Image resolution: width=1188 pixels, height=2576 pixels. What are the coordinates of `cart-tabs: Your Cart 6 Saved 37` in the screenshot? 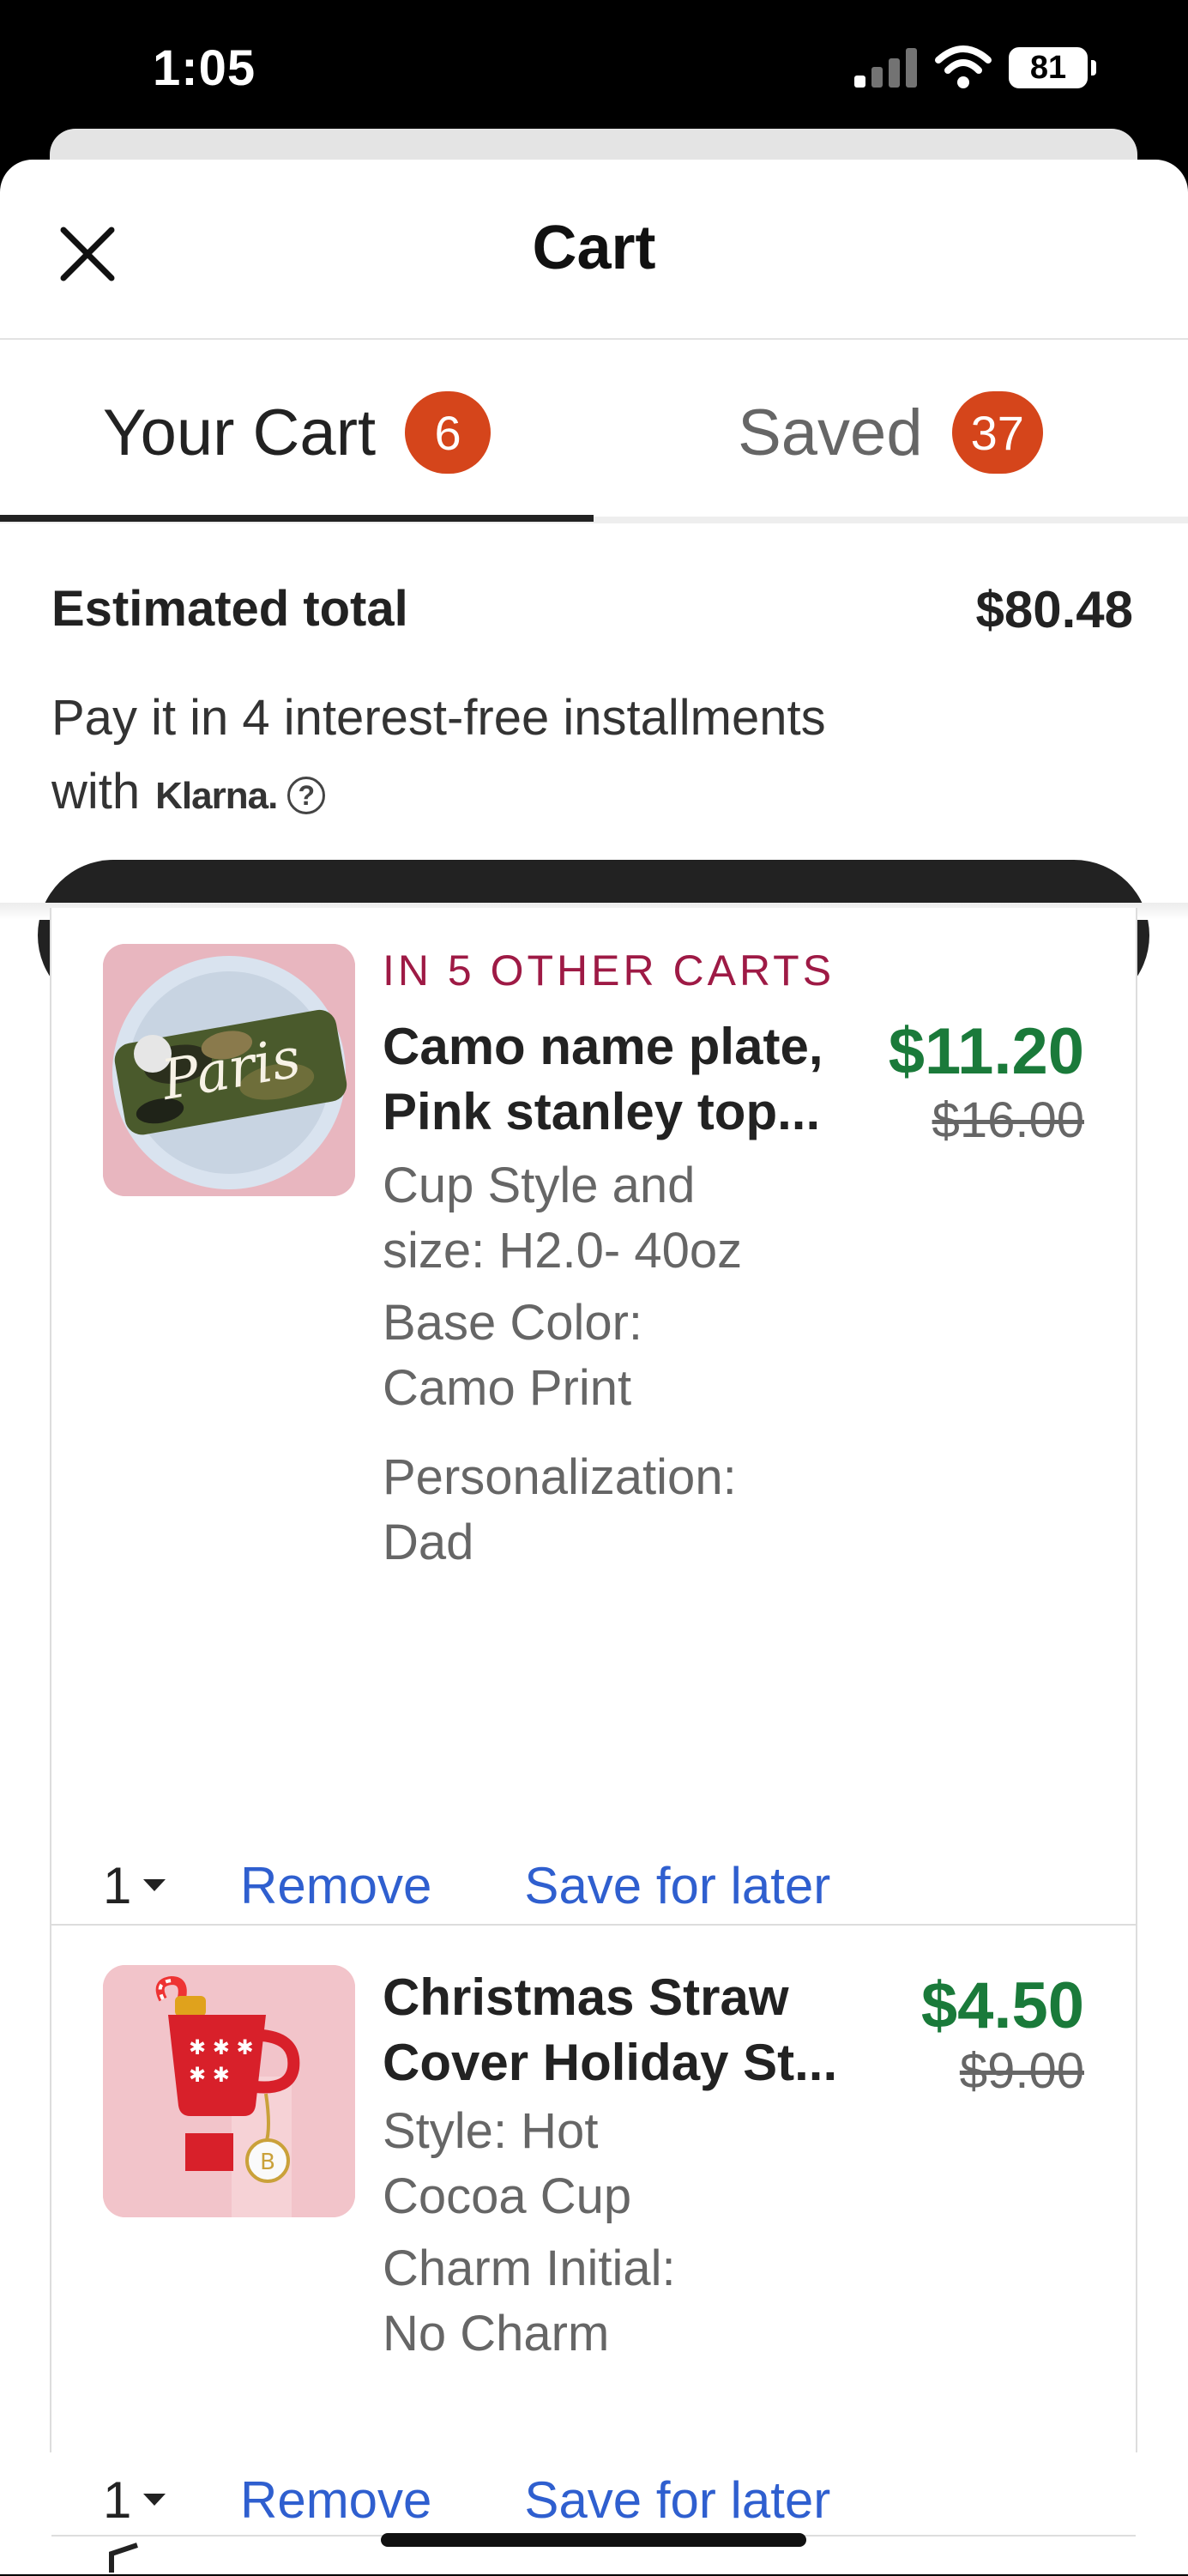 It's located at (594, 432).